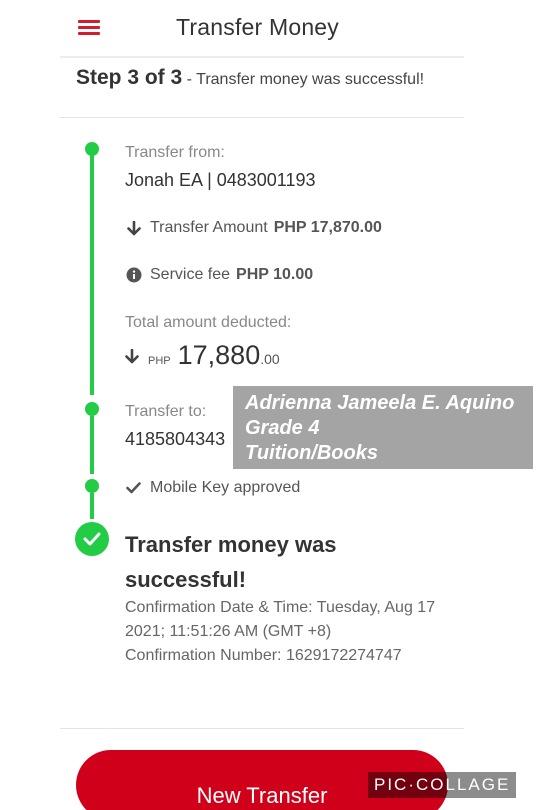 The height and width of the screenshot is (810, 540). Describe the element at coordinates (159, 361) in the screenshot. I see `total-currency: PHP` at that location.